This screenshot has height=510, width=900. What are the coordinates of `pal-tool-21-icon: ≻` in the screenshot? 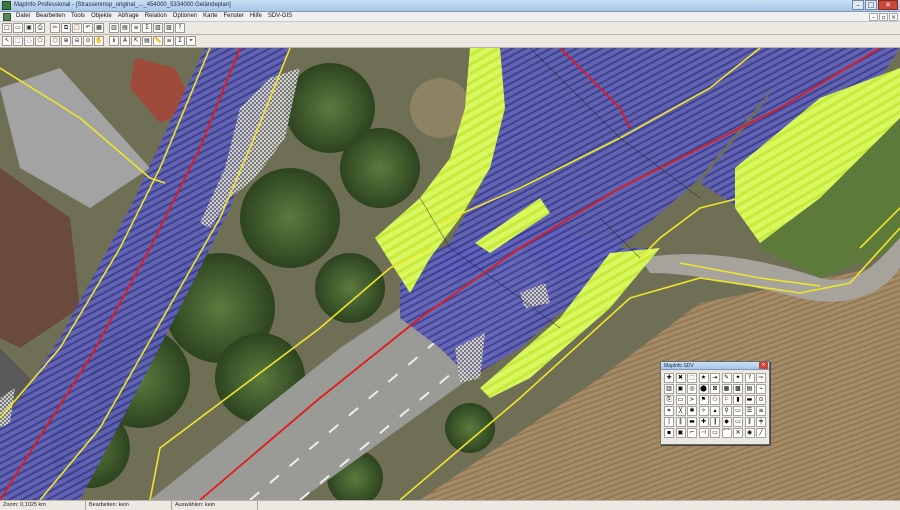 It's located at (692, 400).